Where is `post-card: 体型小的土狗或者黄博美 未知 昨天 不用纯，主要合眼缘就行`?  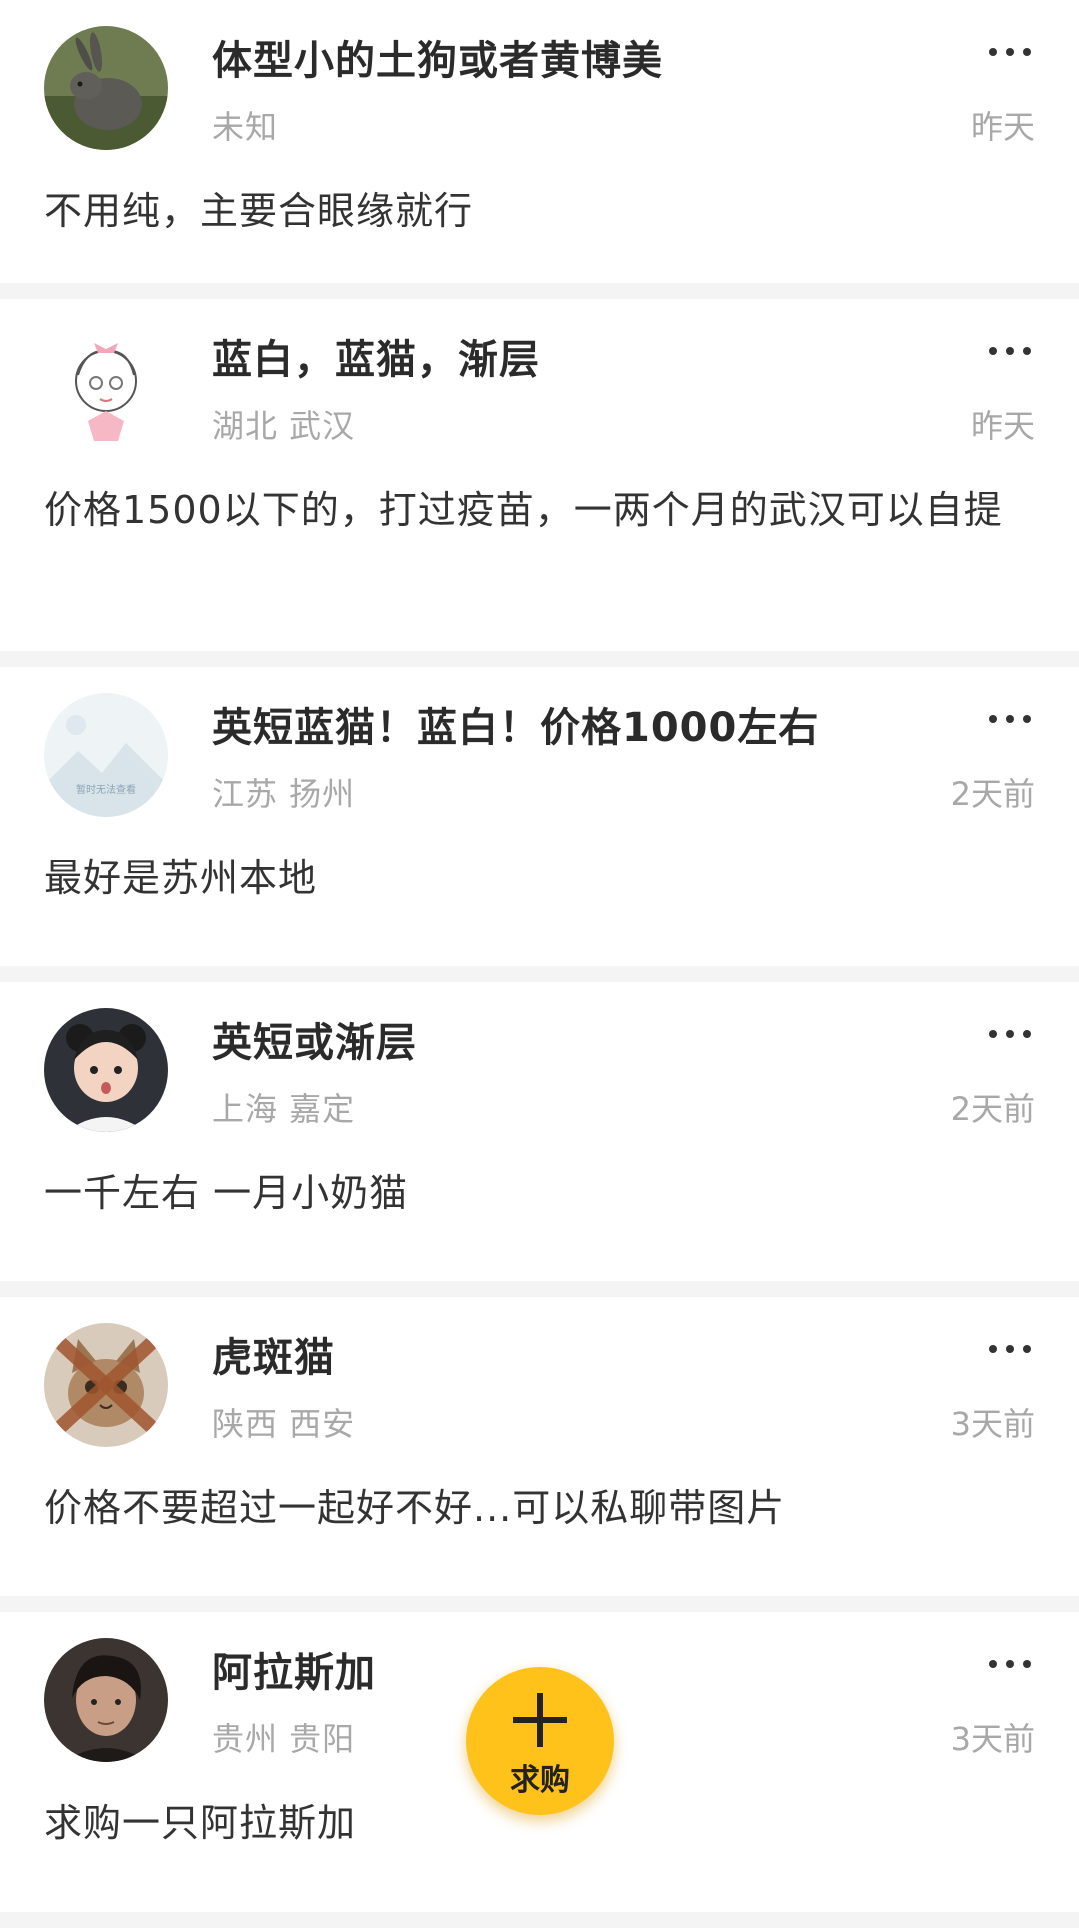
post-card: 体型小的土狗或者黄博美 未知 昨天 不用纯，主要合眼缘就行 is located at coordinates (539, 141).